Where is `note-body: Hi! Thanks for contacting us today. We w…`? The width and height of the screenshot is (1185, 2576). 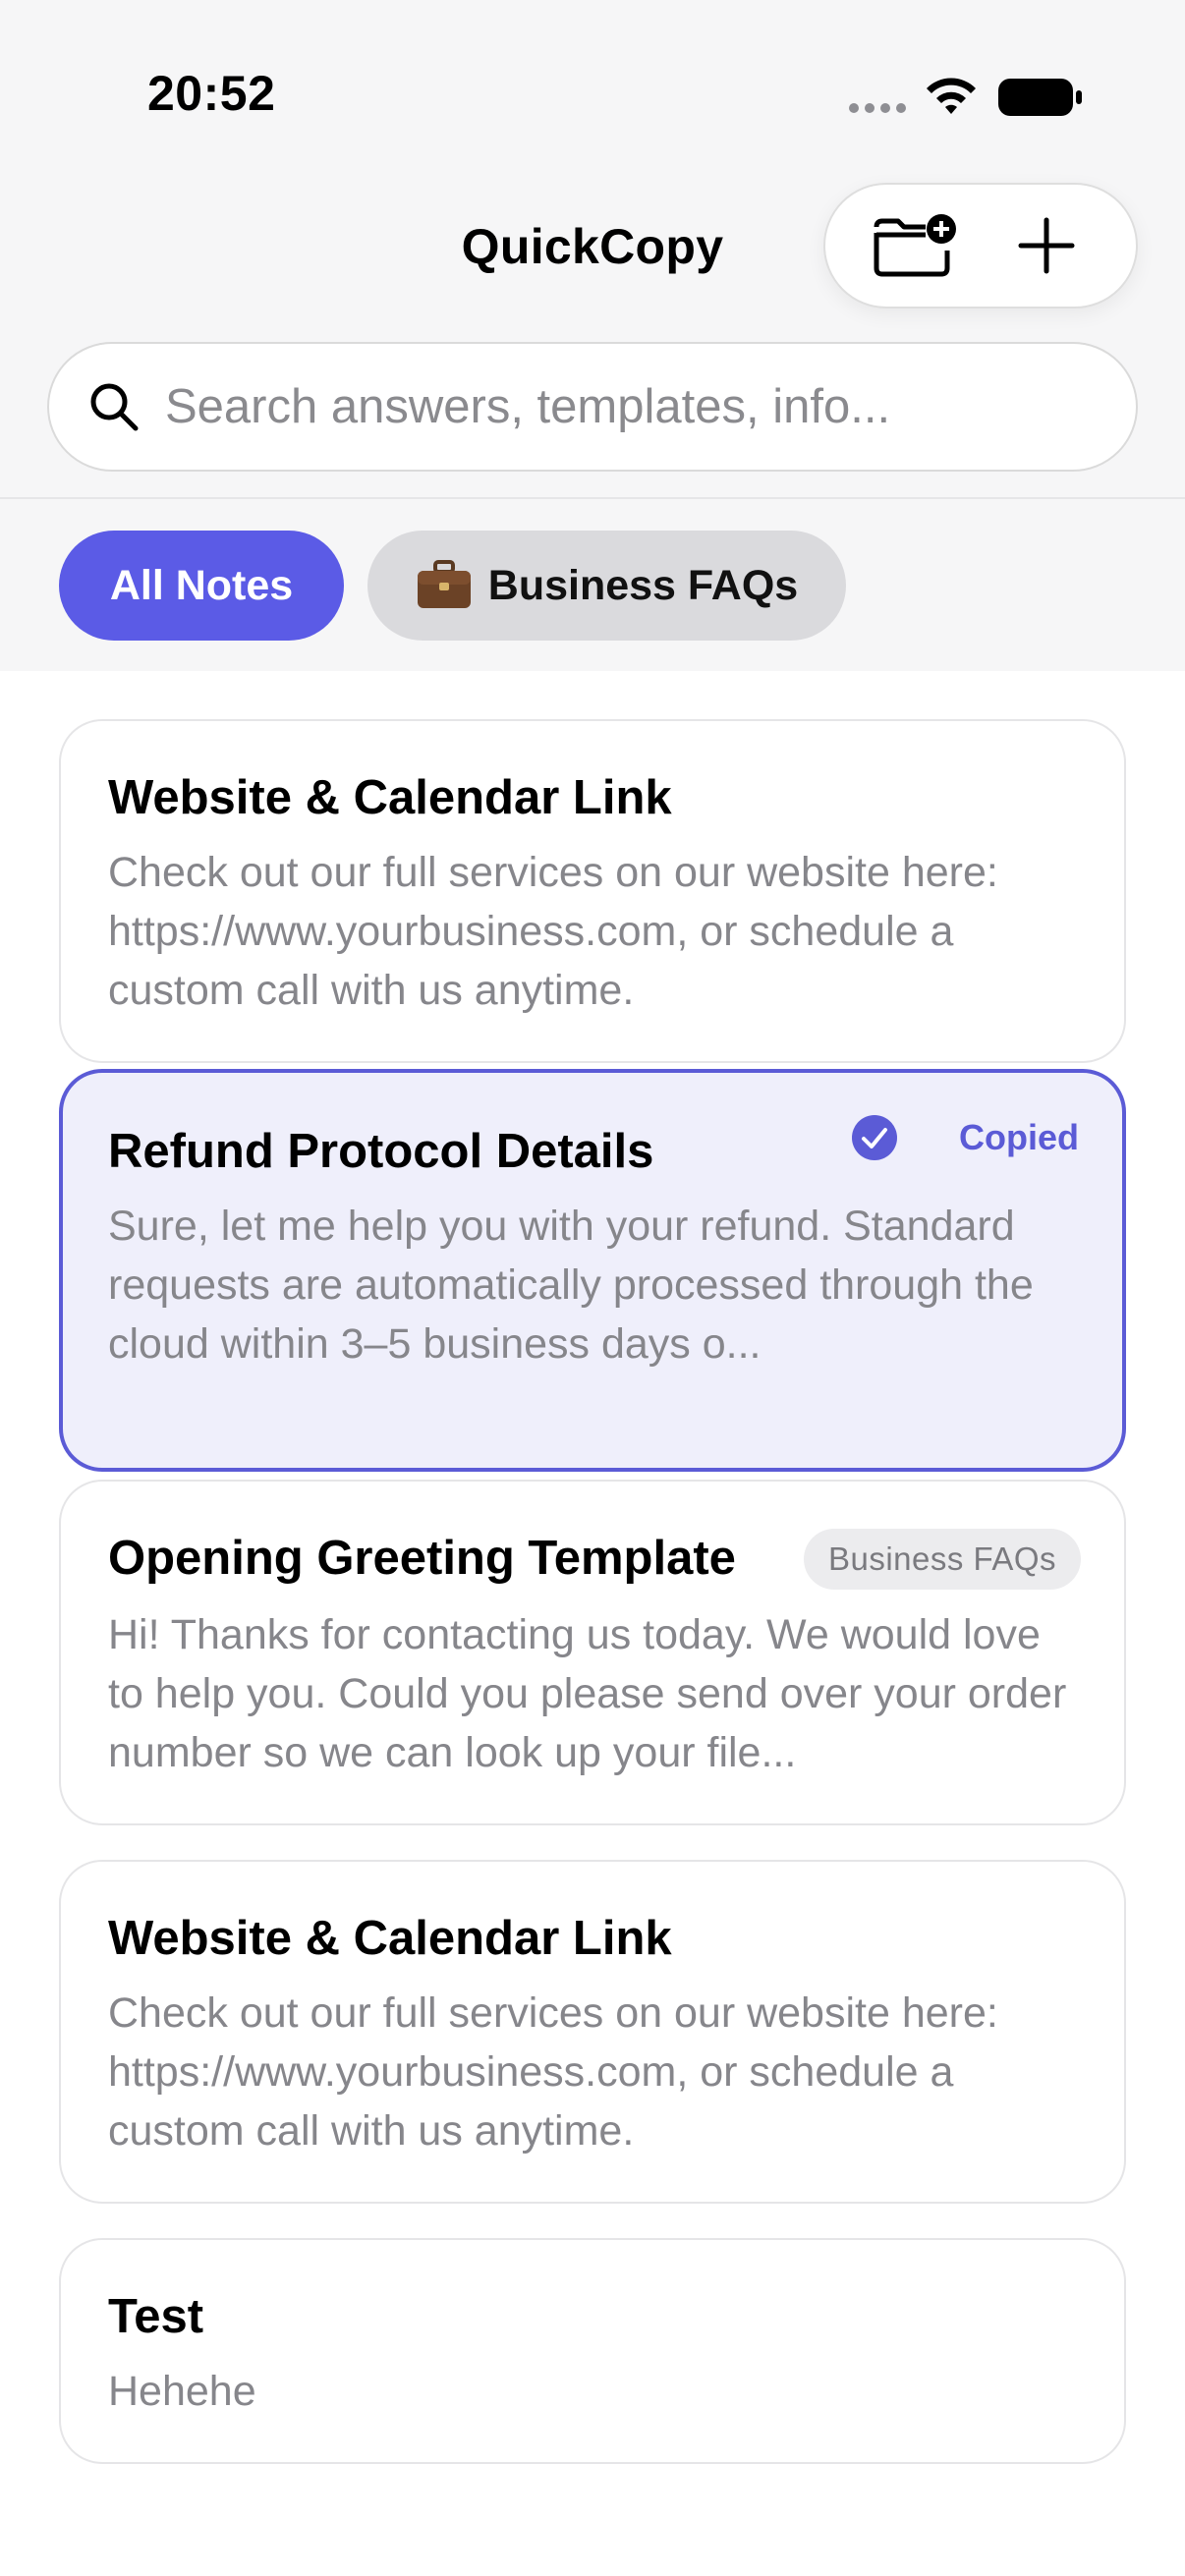 note-body: Hi! Thanks for contacting us today. We w… is located at coordinates (588, 1693).